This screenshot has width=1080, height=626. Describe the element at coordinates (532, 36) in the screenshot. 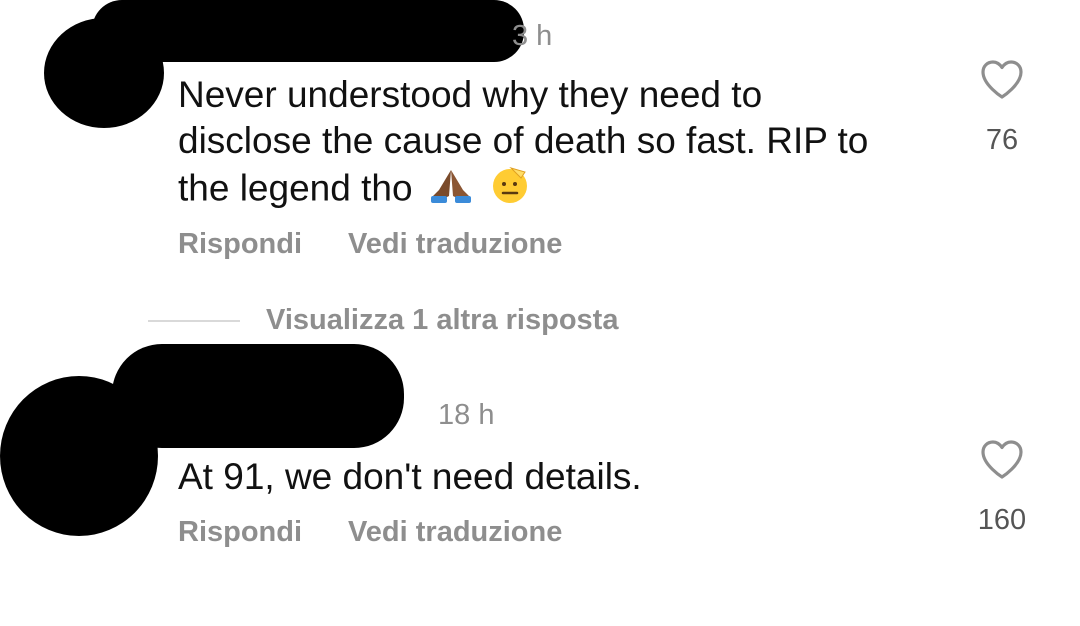

I see `comment-timestamp: 3 h` at that location.